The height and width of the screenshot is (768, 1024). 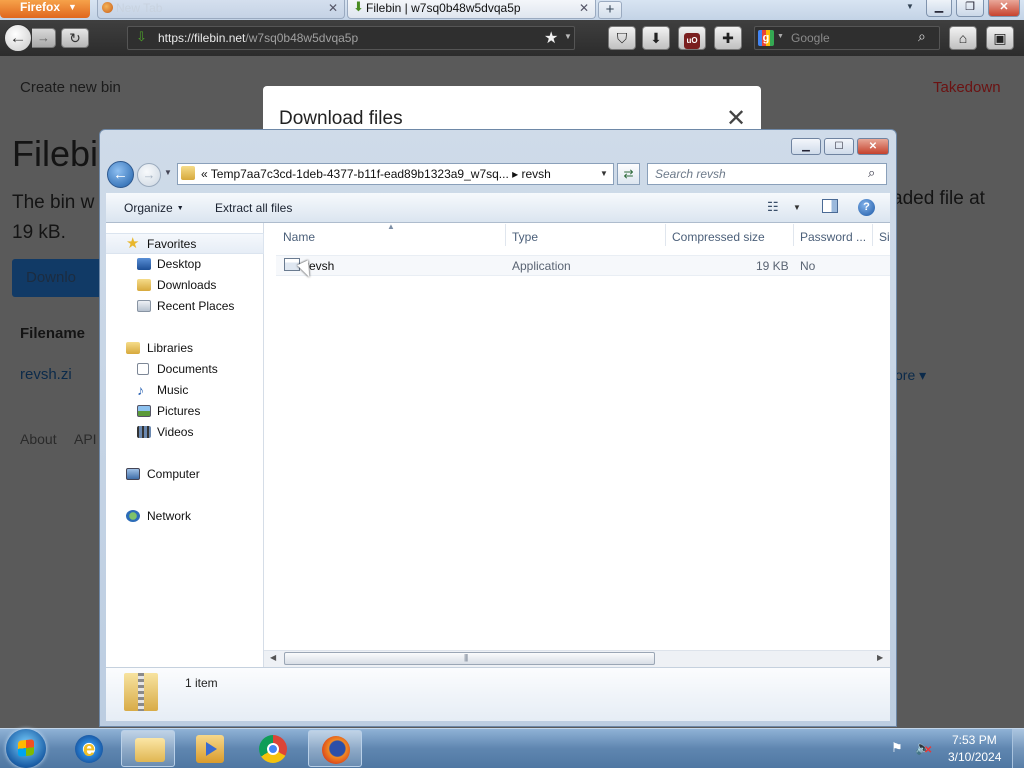 What do you see at coordinates (149, 175) in the screenshot?
I see `explorer-forward-button: →` at bounding box center [149, 175].